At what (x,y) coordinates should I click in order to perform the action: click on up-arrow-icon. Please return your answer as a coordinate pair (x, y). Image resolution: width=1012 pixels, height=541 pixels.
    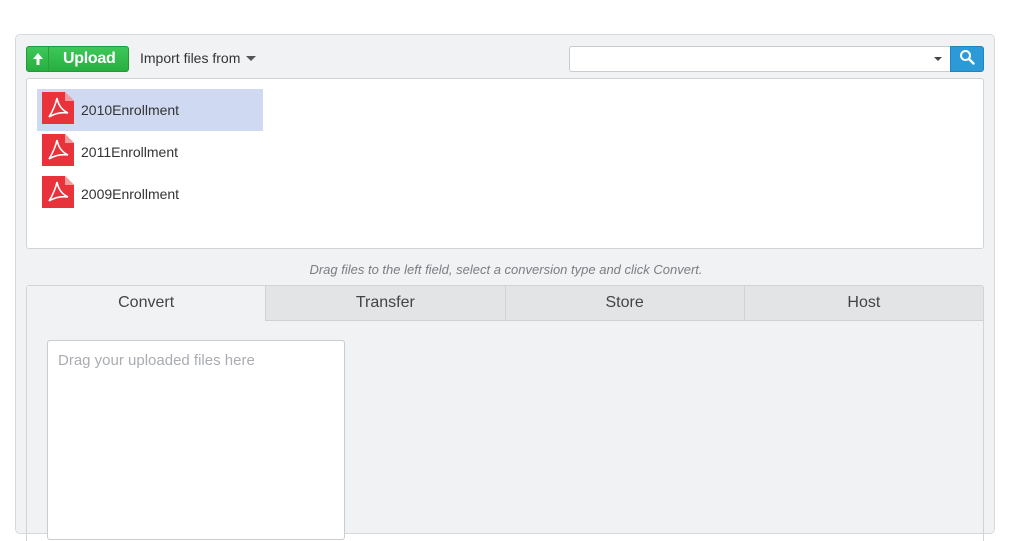
    Looking at the image, I should click on (38, 59).